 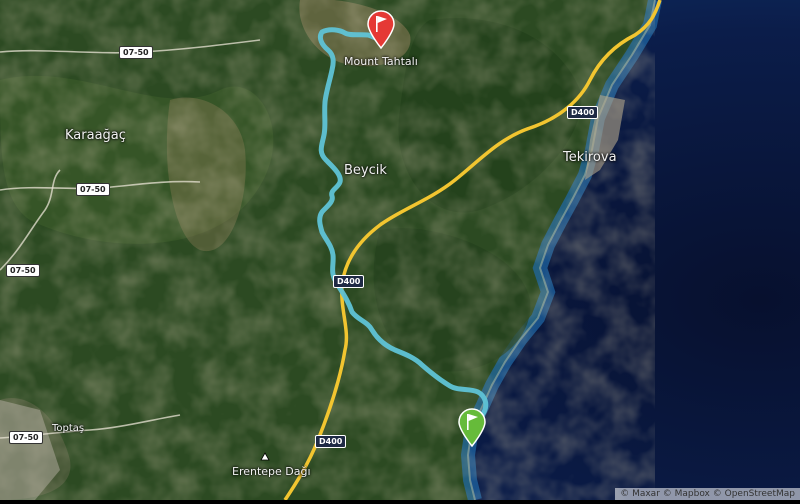 What do you see at coordinates (68, 428) in the screenshot?
I see `place-label-toptas: Toptaş` at bounding box center [68, 428].